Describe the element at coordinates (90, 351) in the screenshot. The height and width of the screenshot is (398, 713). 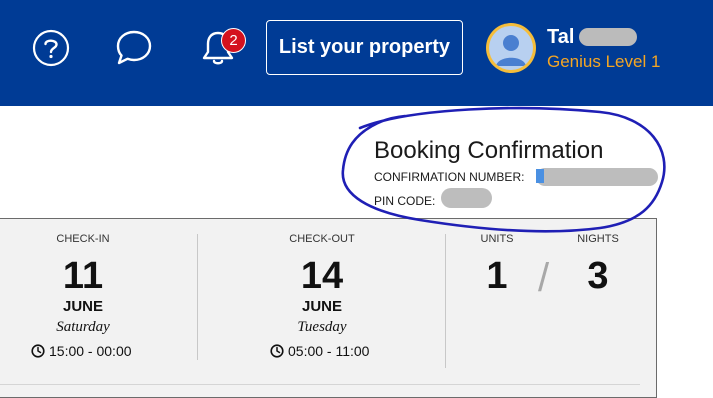
I see `checkin-time-text: 15:00 - 00:00` at that location.